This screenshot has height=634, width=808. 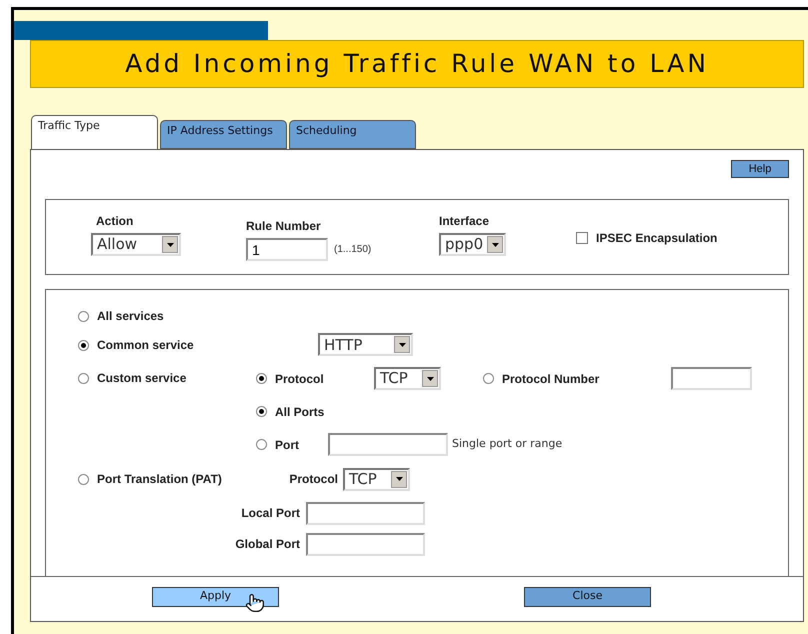 I want to click on field-label: Local Port, so click(x=270, y=513).